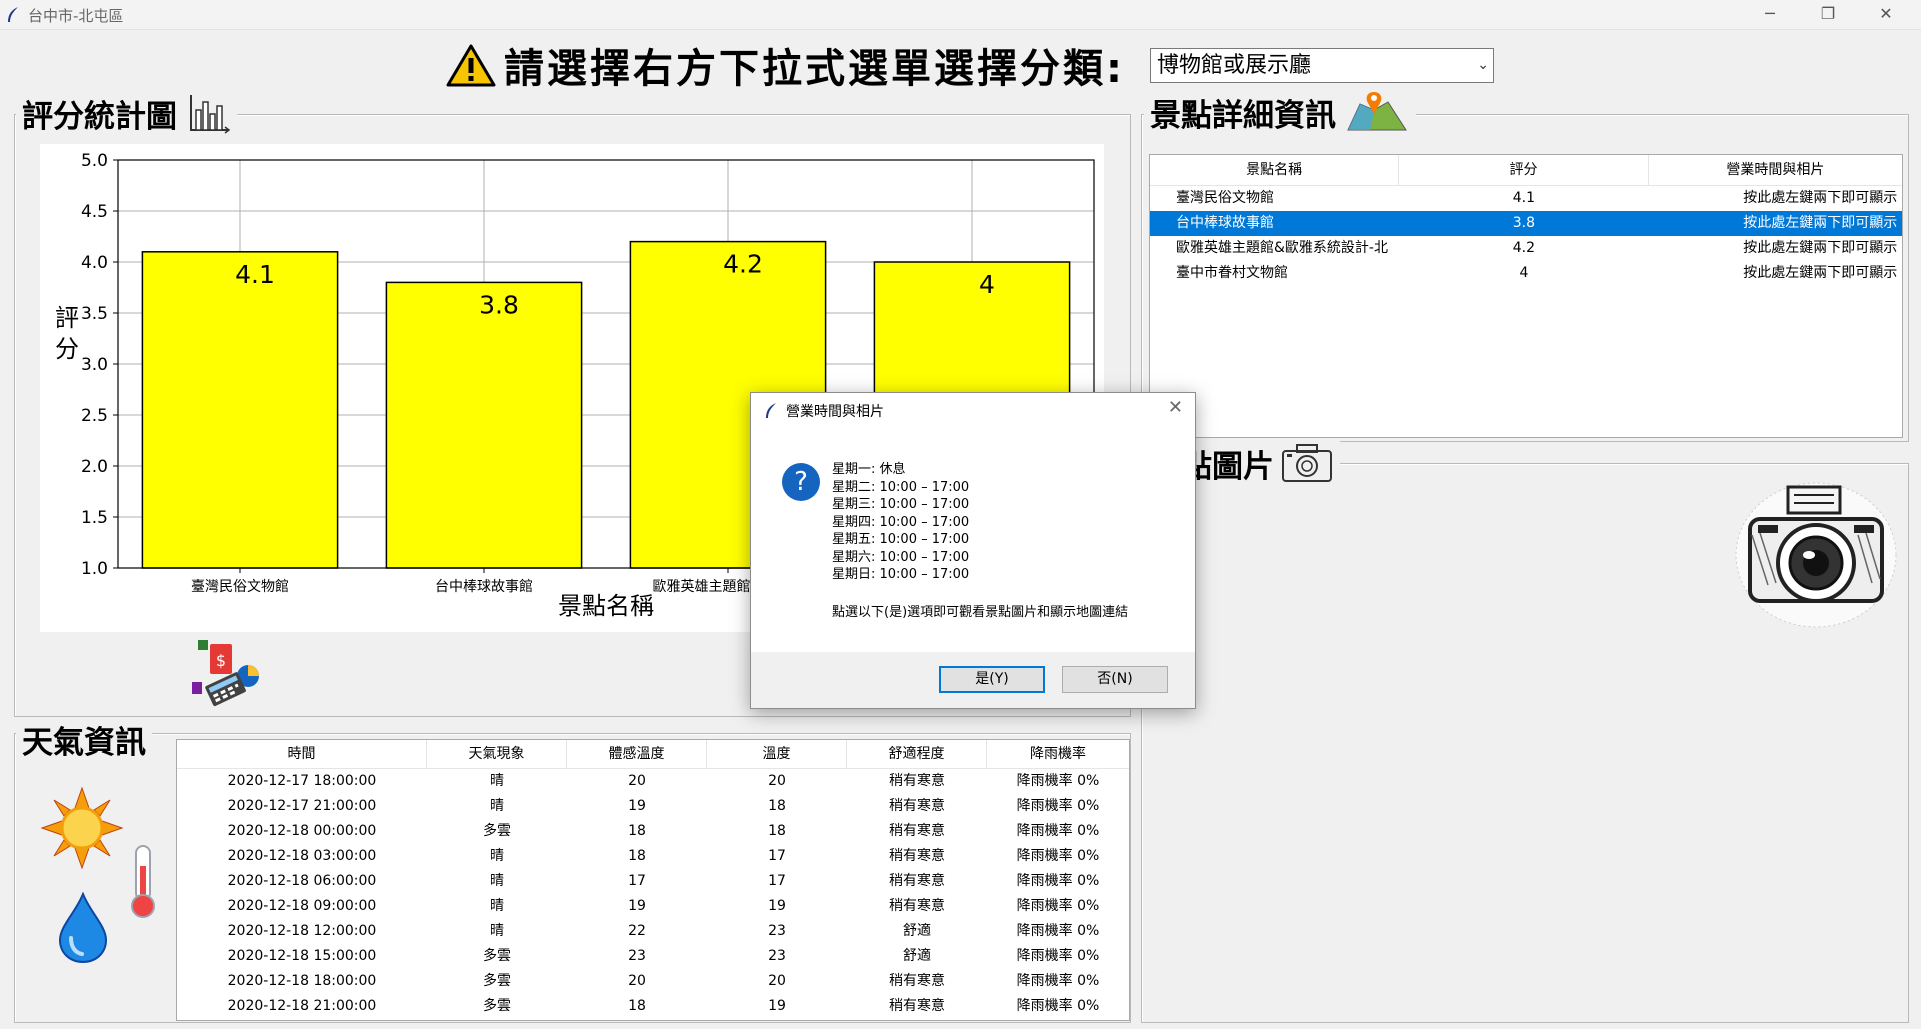  What do you see at coordinates (637, 881) in the screenshot?
I see `weather-cell-apparent-temp: 17` at bounding box center [637, 881].